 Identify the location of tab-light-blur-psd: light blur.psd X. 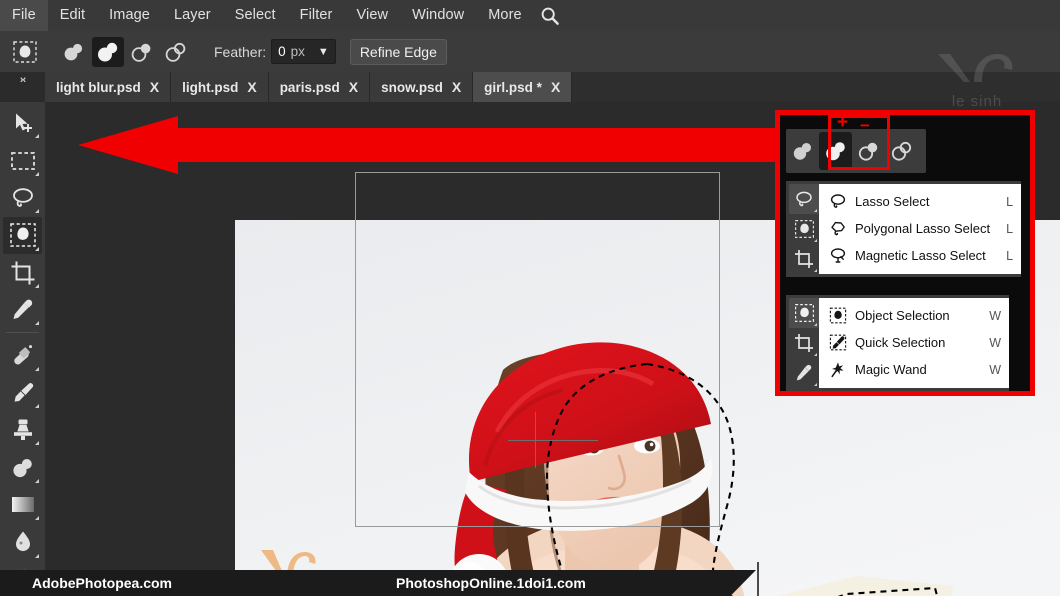
(108, 87).